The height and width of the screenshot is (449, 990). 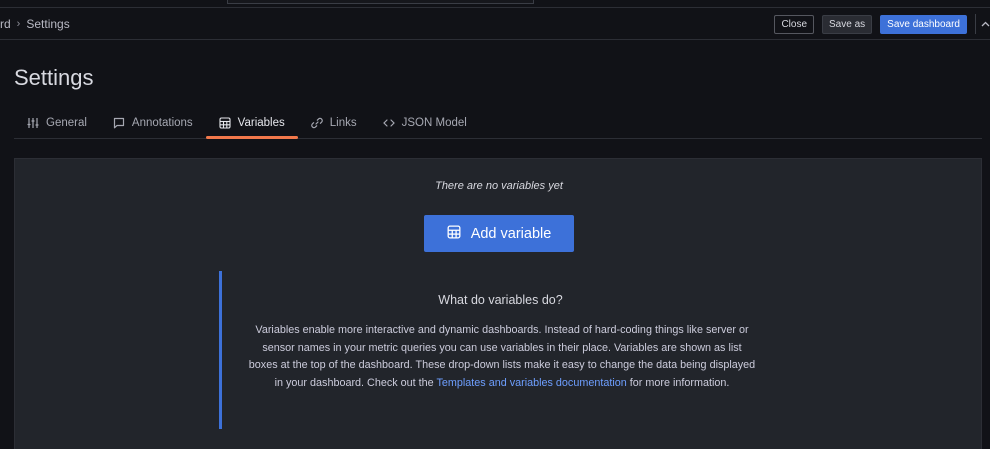 I want to click on tab-general: General, so click(x=57, y=122).